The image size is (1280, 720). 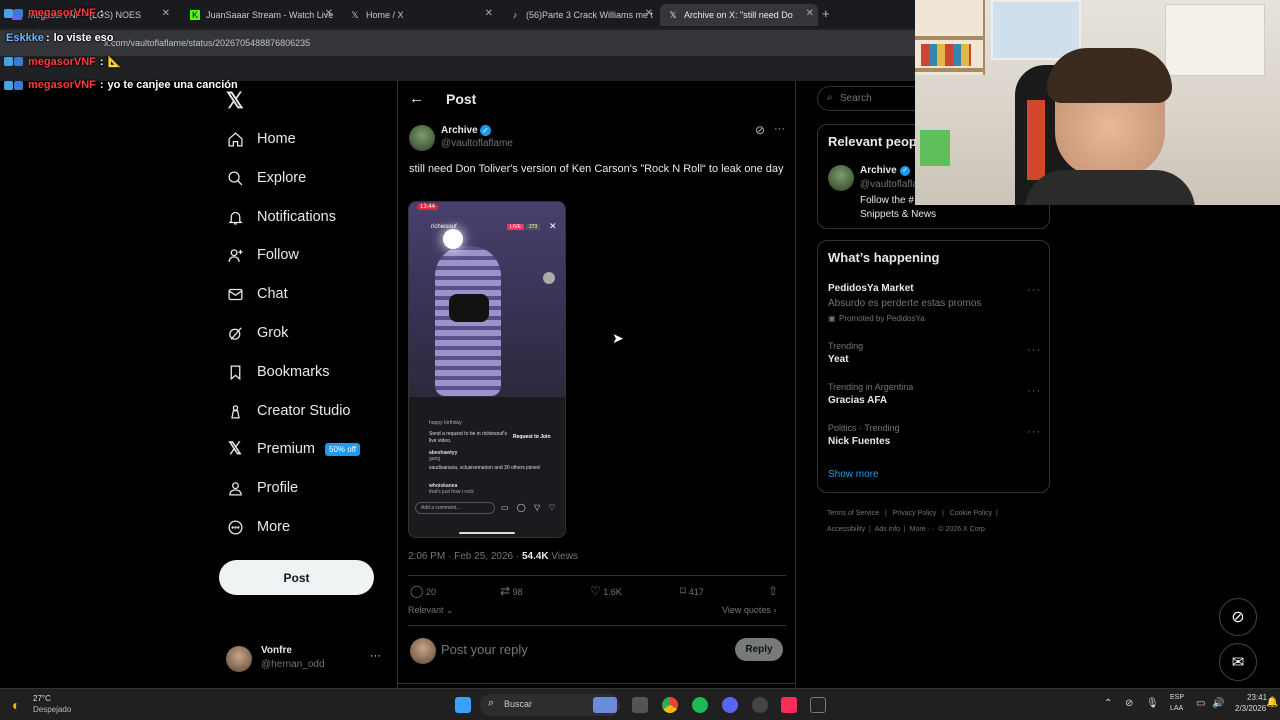 What do you see at coordinates (922, 529) in the screenshot?
I see `footer-link: More ···` at bounding box center [922, 529].